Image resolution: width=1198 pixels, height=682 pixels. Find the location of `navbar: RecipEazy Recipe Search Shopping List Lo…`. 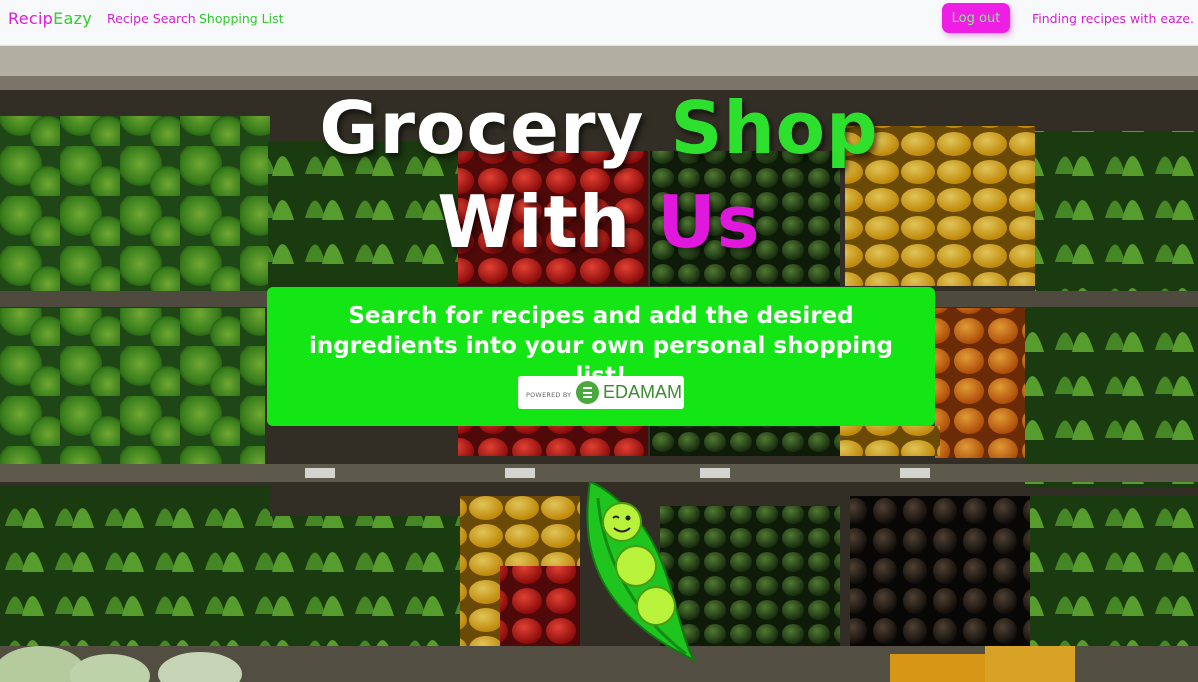

navbar: RecipEazy Recipe Search Shopping List Lo… is located at coordinates (599, 23).